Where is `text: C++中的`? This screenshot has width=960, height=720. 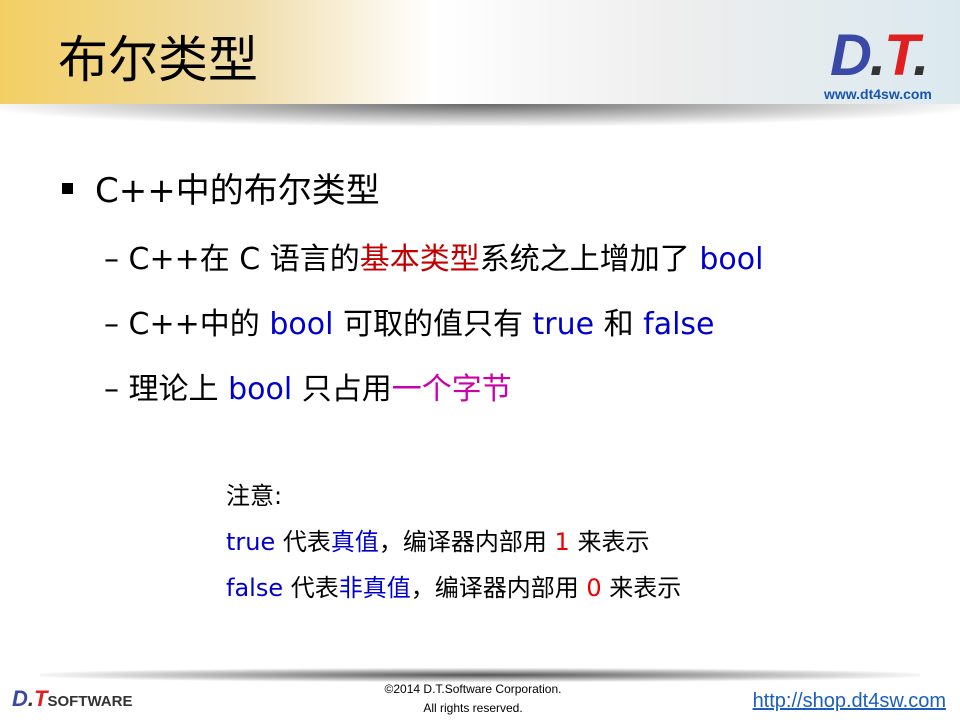 text: C++中的 is located at coordinates (199, 324).